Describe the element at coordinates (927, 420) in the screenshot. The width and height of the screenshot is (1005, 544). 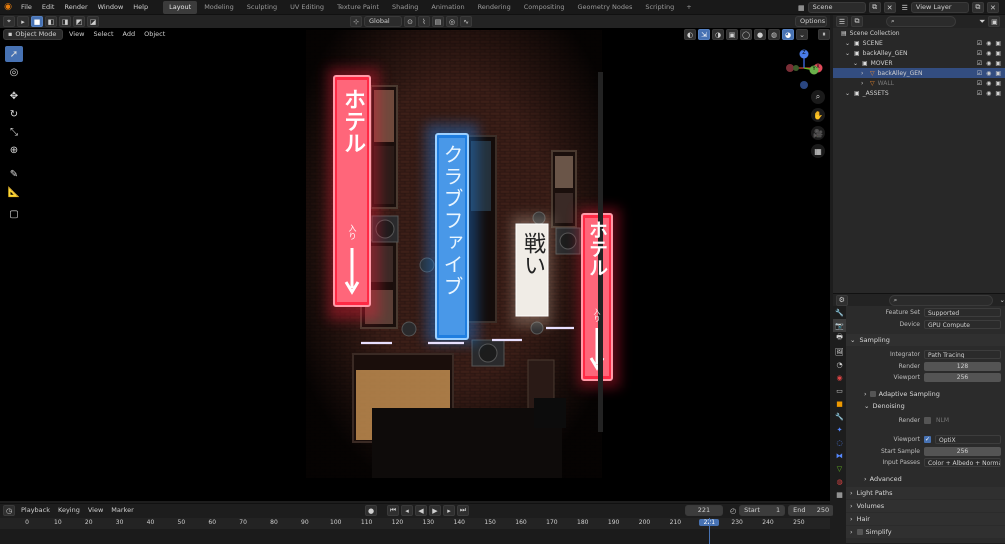
I see `denoise-render-checkbox` at that location.